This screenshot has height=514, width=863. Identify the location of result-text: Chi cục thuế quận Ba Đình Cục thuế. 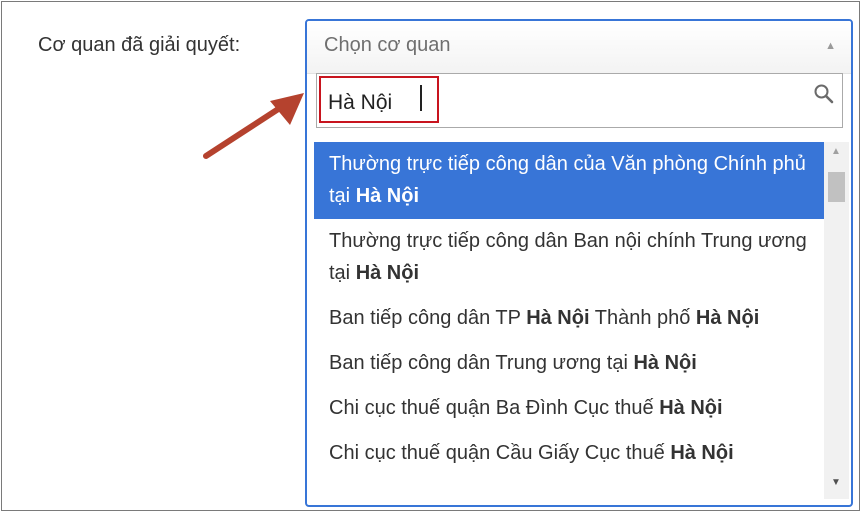
(494, 408).